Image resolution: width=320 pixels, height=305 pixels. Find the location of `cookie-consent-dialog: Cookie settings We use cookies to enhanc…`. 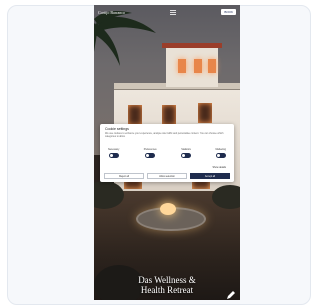

cookie-consent-dialog: Cookie settings We use cookies to enhanc… is located at coordinates (167, 153).